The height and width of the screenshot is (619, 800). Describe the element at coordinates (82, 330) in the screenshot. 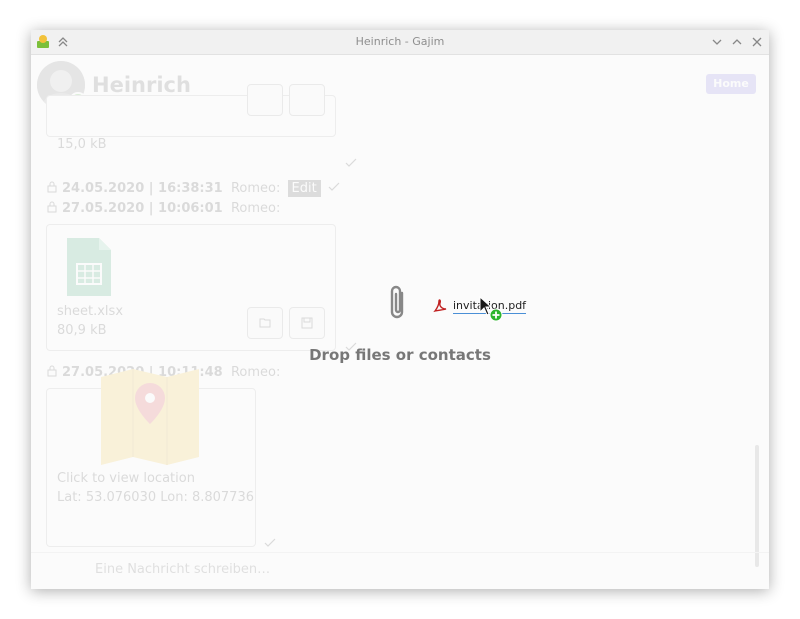

I see `file-size: 80,9 kB` at that location.